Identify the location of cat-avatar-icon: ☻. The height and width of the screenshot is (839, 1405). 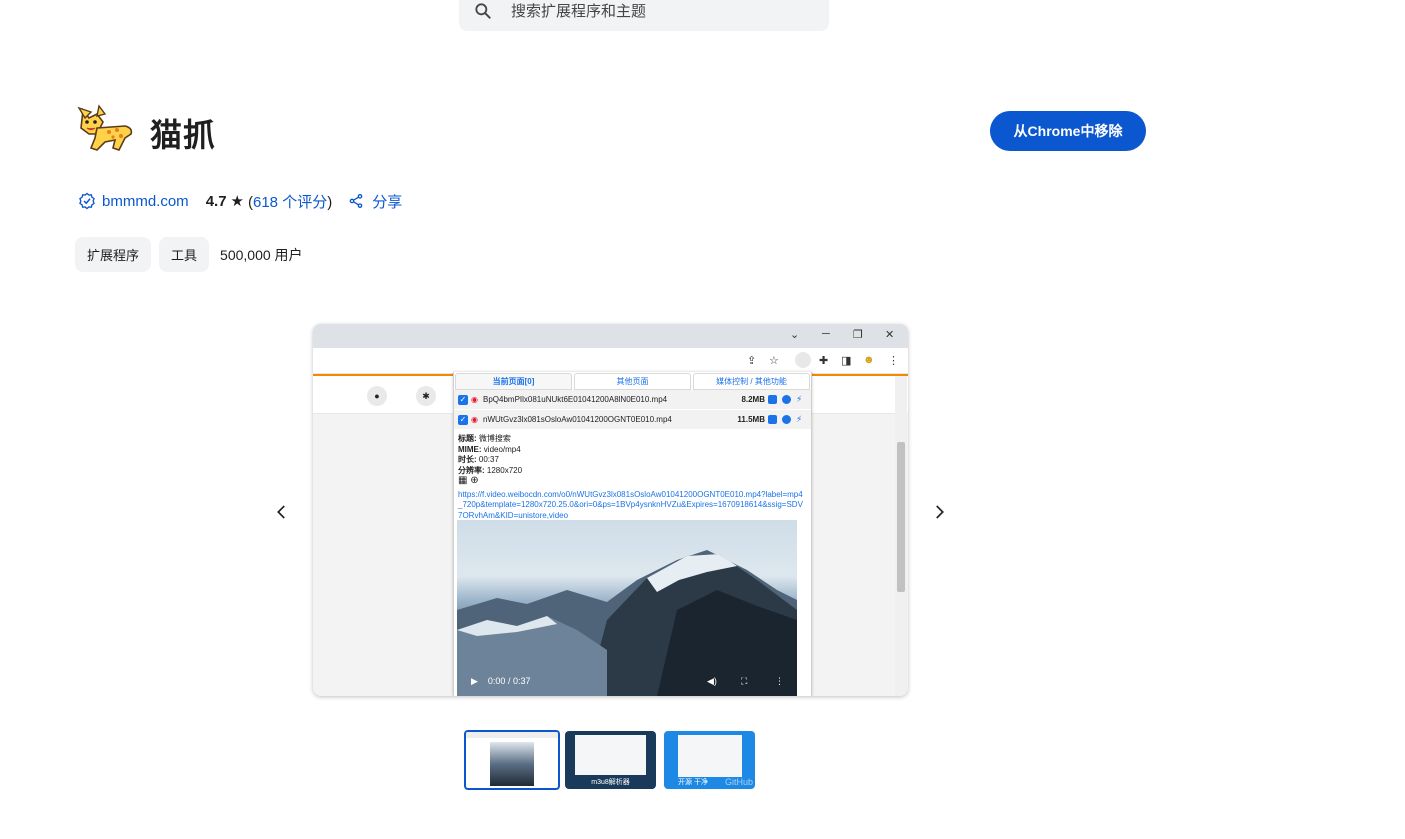
(869, 360).